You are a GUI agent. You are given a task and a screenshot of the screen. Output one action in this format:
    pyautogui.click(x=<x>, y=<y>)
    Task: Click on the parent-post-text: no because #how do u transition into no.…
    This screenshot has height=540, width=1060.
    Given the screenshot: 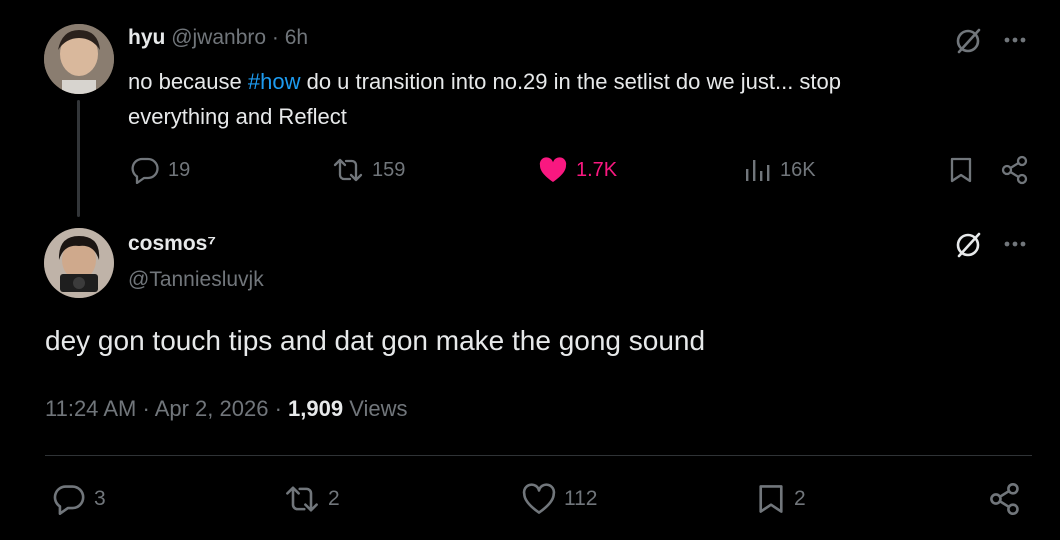 What is the action you would take?
    pyautogui.click(x=484, y=99)
    